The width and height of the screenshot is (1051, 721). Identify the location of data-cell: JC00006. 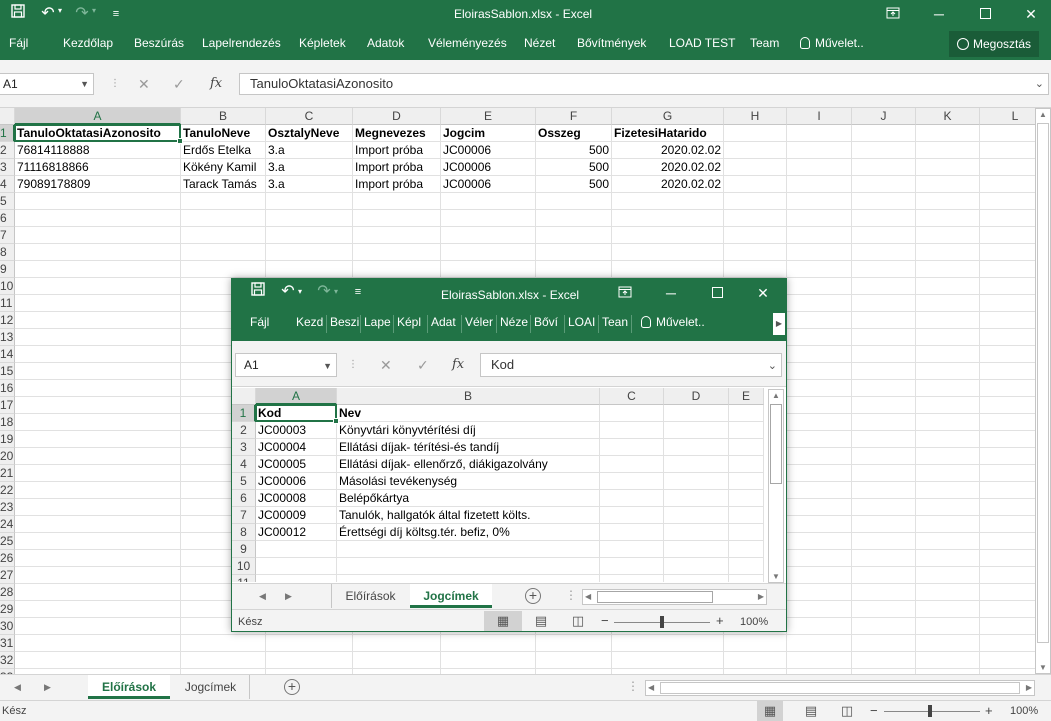
(488, 150).